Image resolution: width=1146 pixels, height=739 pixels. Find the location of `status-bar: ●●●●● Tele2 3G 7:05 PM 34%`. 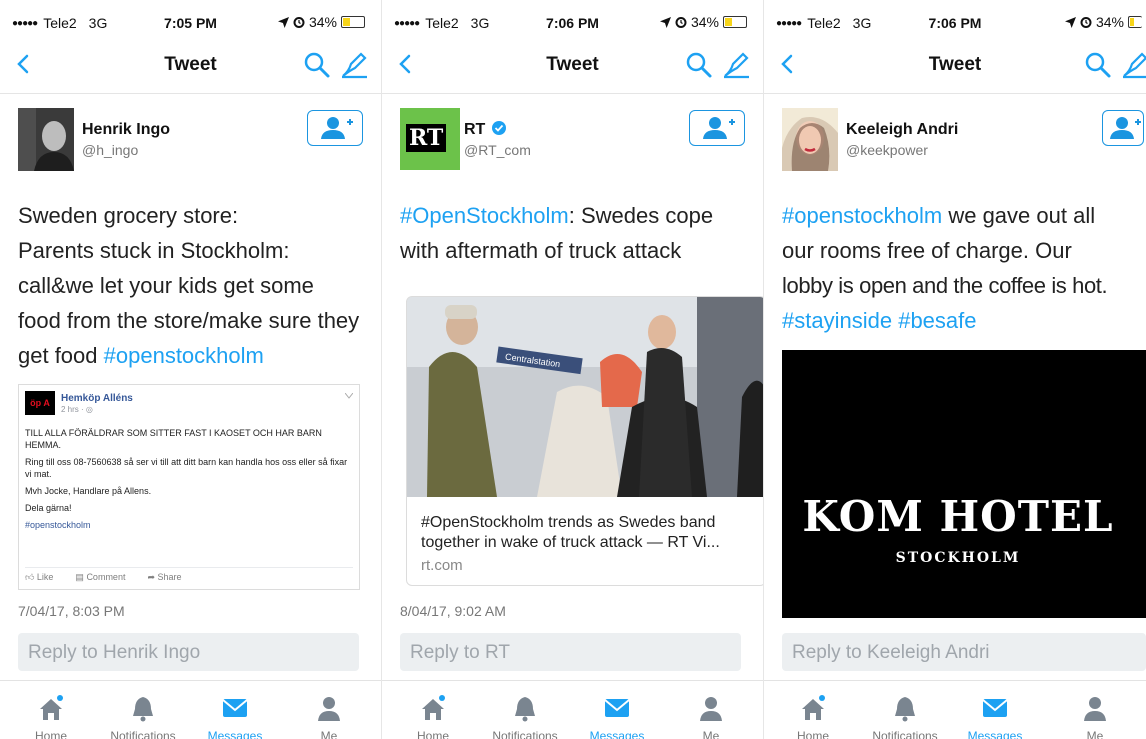

status-bar: ●●●●● Tele2 3G 7:05 PM 34% is located at coordinates (190, 19).